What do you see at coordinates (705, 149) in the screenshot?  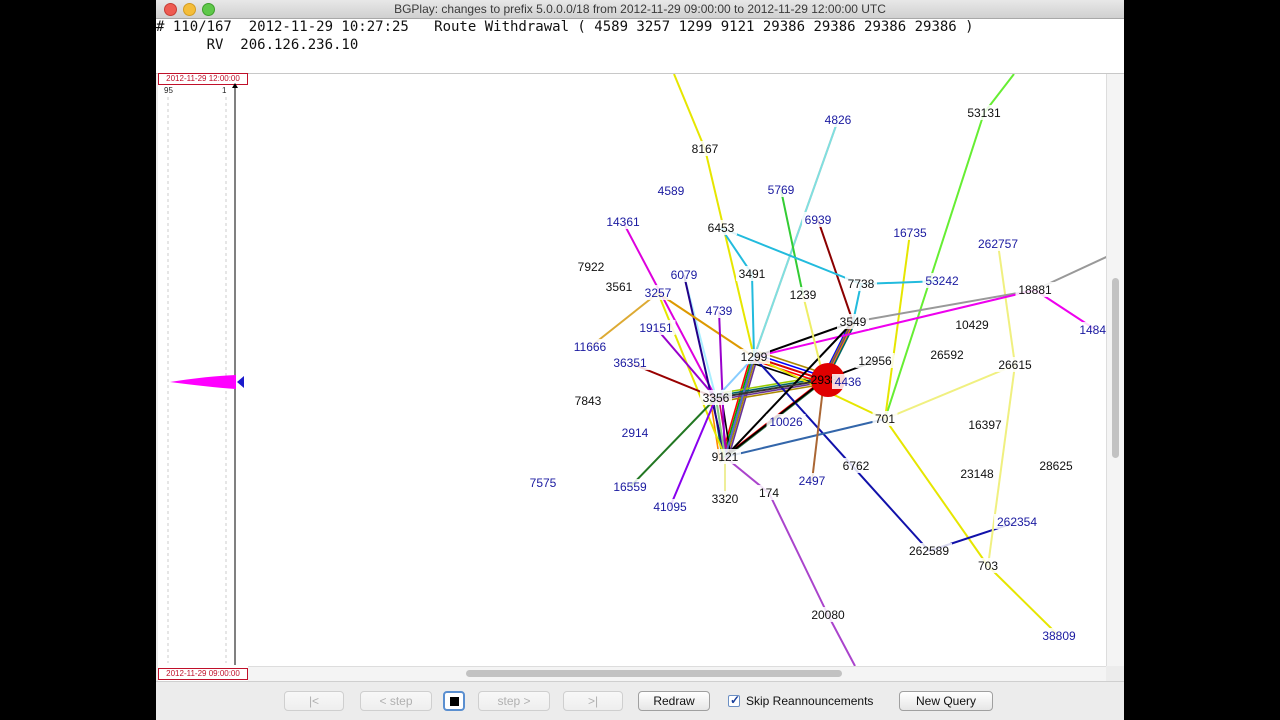 I see `as-node: 8167` at bounding box center [705, 149].